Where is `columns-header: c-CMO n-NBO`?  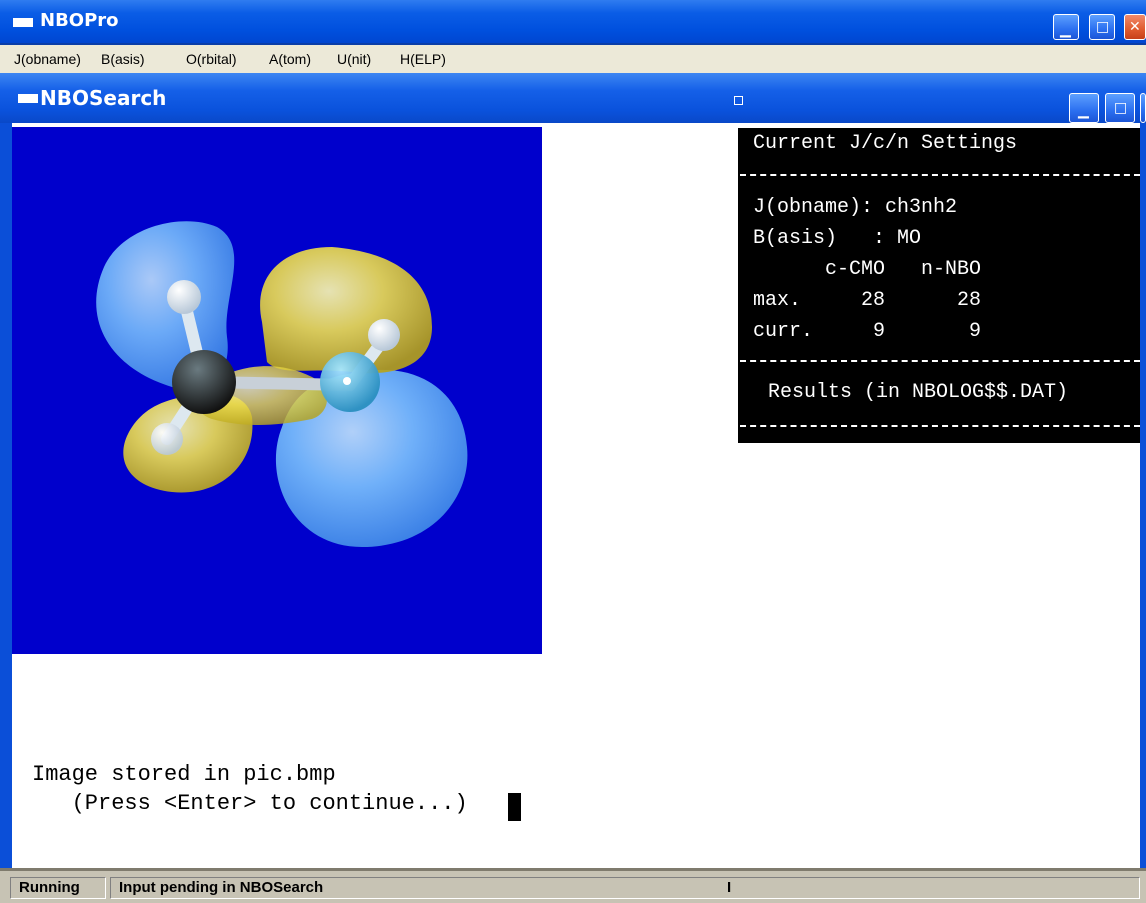 columns-header: c-CMO n-NBO is located at coordinates (867, 269).